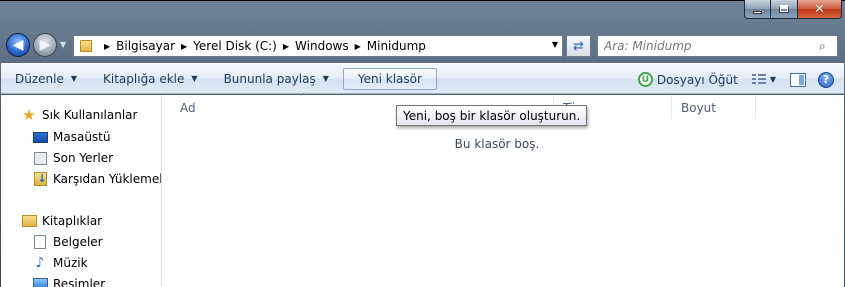 The height and width of the screenshot is (287, 845). I want to click on breadcrumb-windows: Windows, so click(322, 46).